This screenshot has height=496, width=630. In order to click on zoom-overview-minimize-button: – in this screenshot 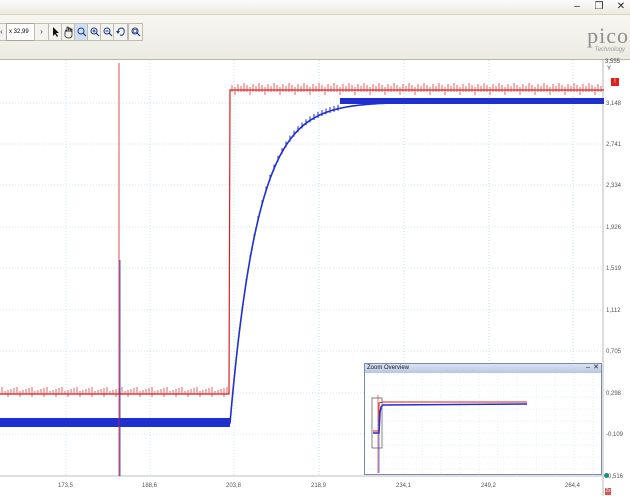, I will do `click(588, 368)`.